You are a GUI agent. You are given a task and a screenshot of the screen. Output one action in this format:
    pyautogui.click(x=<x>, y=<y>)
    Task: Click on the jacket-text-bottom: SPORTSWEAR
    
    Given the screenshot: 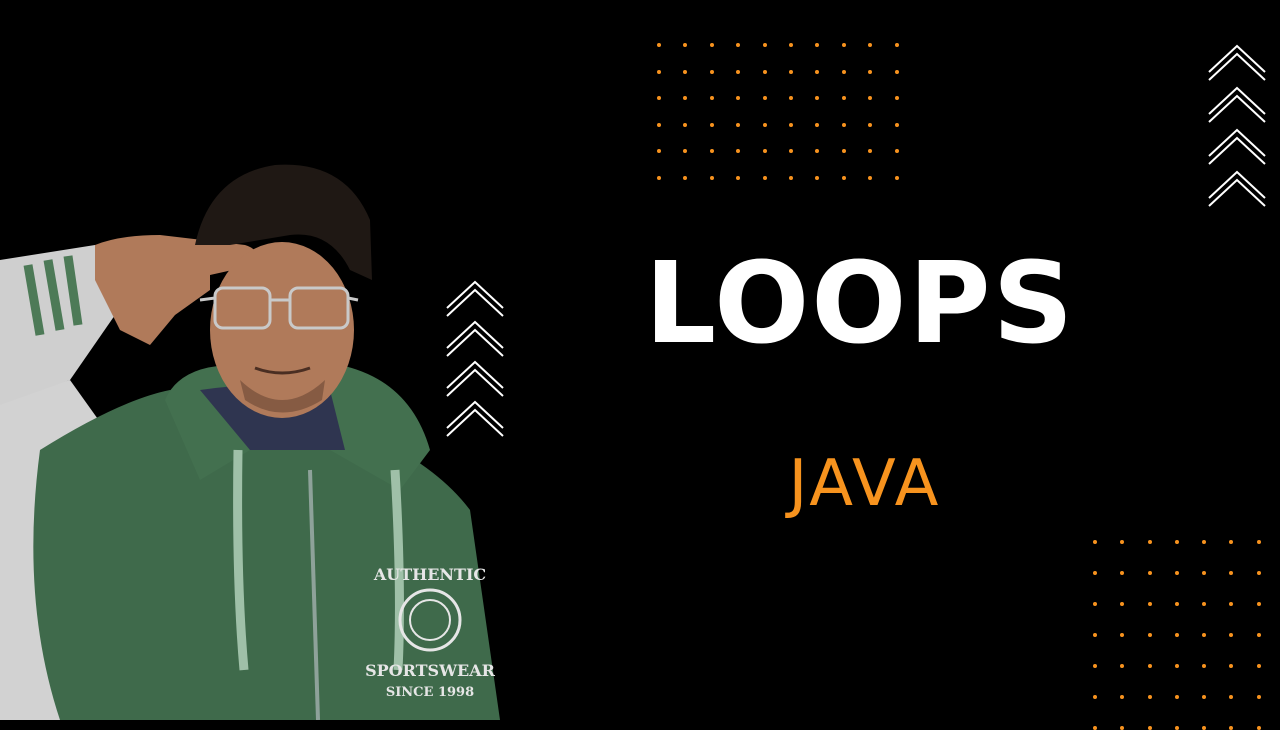 What is the action you would take?
    pyautogui.click(x=430, y=670)
    